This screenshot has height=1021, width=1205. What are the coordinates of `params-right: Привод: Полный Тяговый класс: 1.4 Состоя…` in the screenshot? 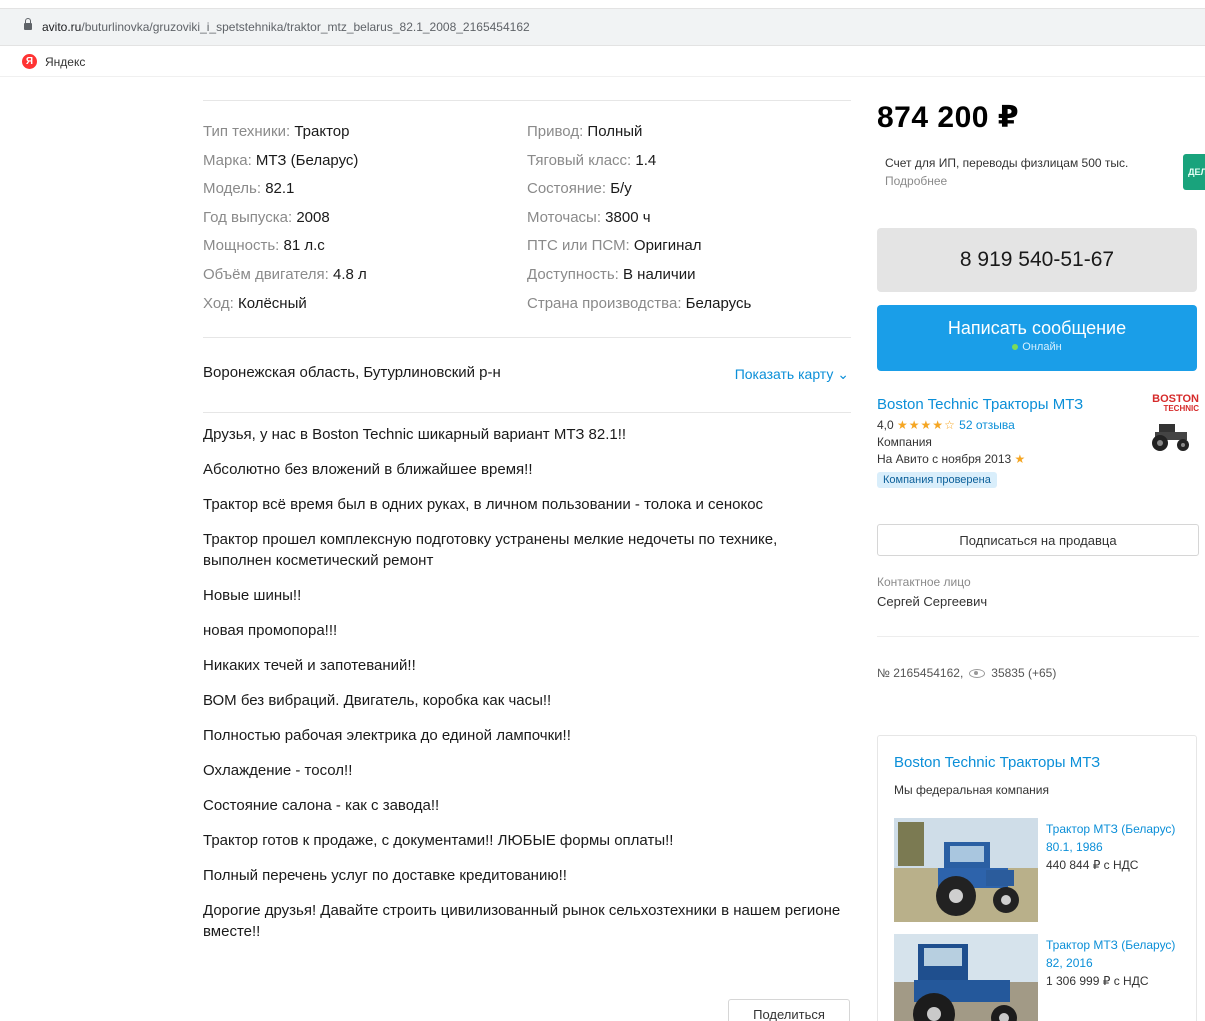 It's located at (689, 221).